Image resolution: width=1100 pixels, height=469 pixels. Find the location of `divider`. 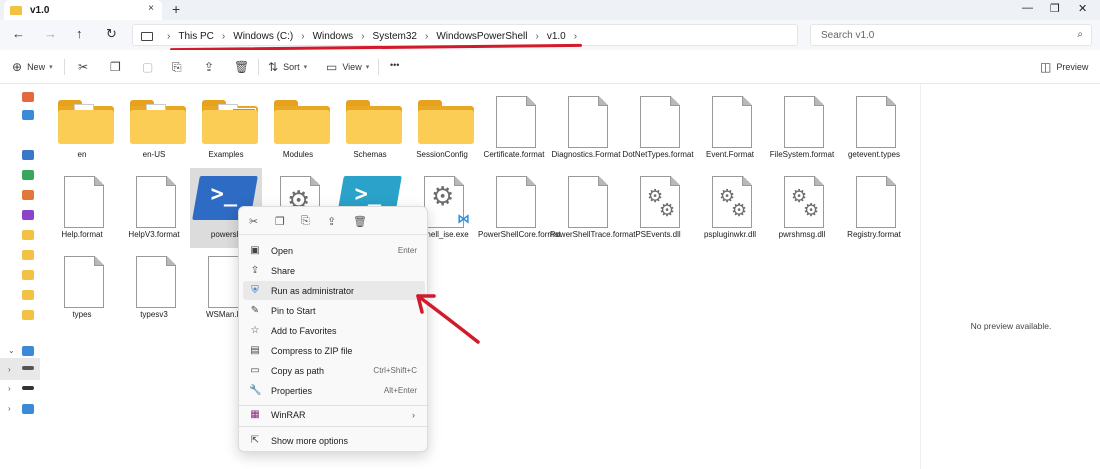

divider is located at coordinates (378, 67).